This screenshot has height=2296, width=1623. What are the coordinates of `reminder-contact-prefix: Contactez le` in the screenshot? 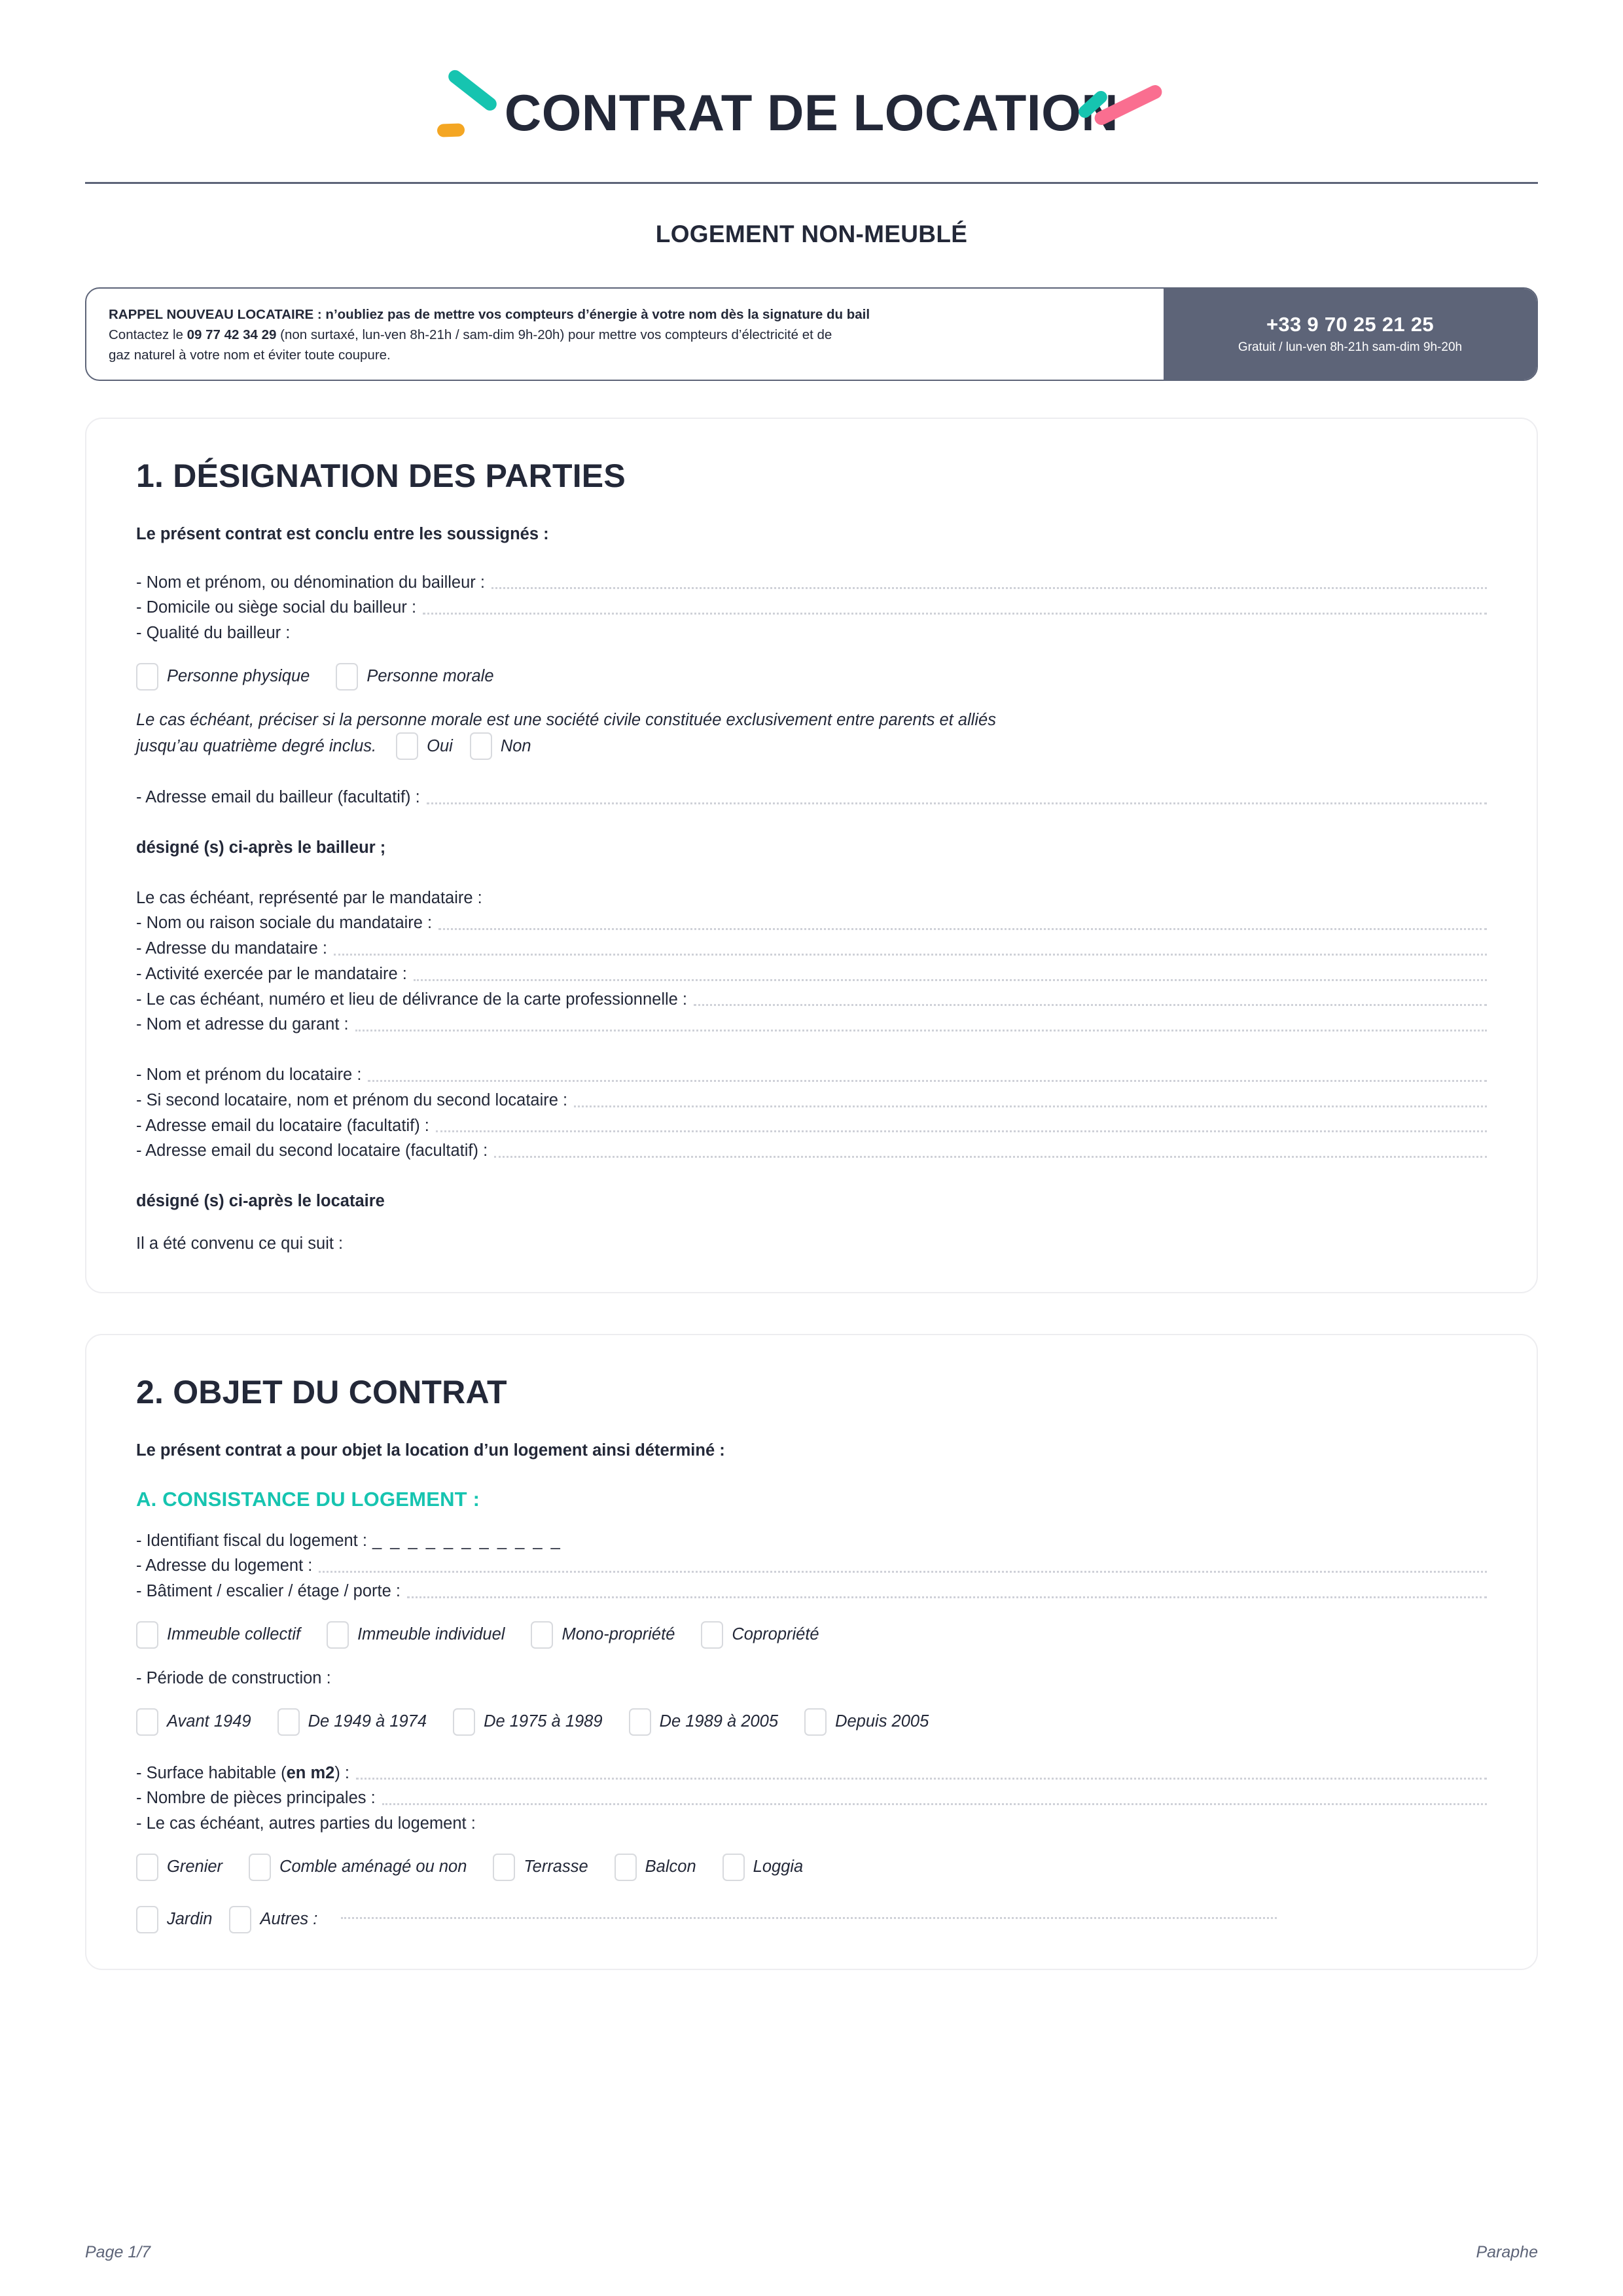 It's located at (148, 335).